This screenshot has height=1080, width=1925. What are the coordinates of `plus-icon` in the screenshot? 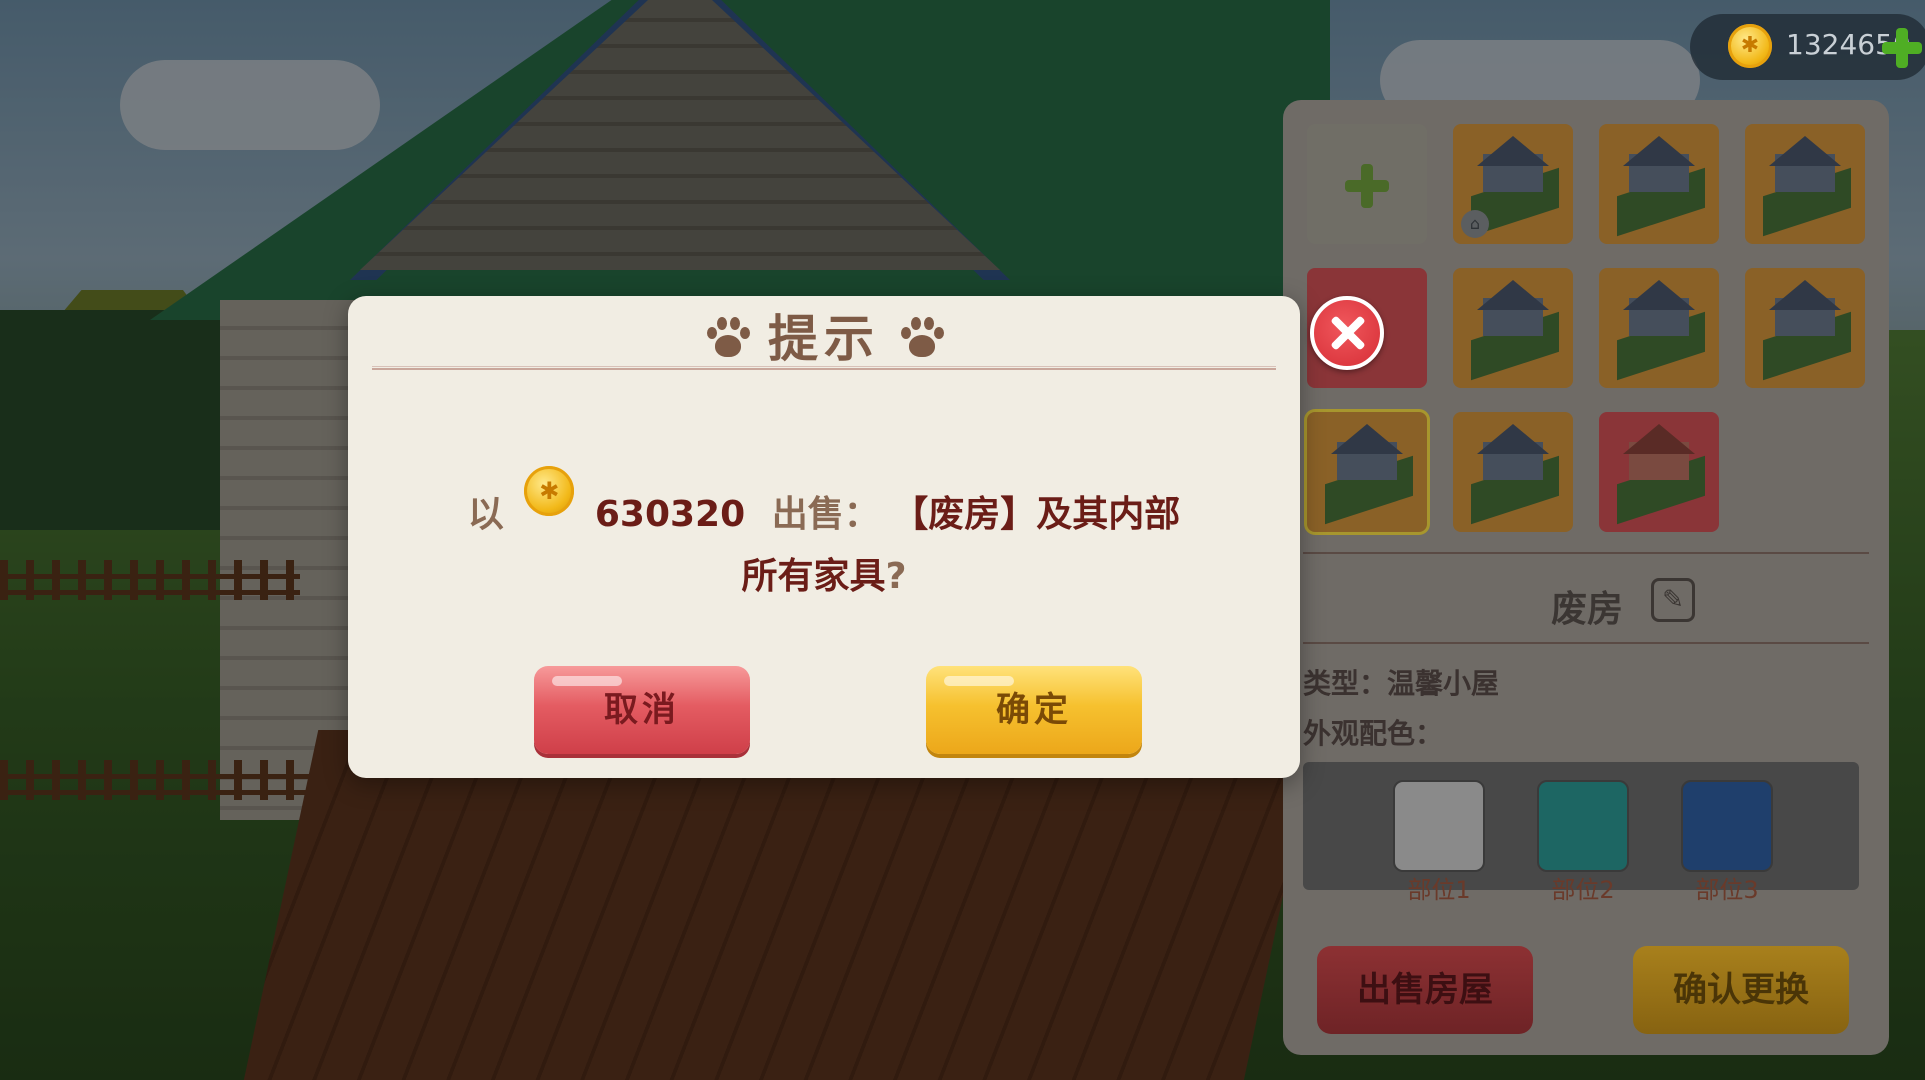 It's located at (1367, 186).